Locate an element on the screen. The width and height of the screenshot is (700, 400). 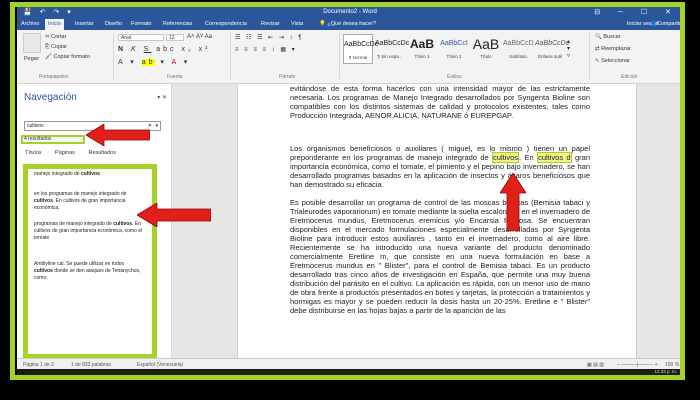
tab-titulos: Títulos is located at coordinates (33, 153).